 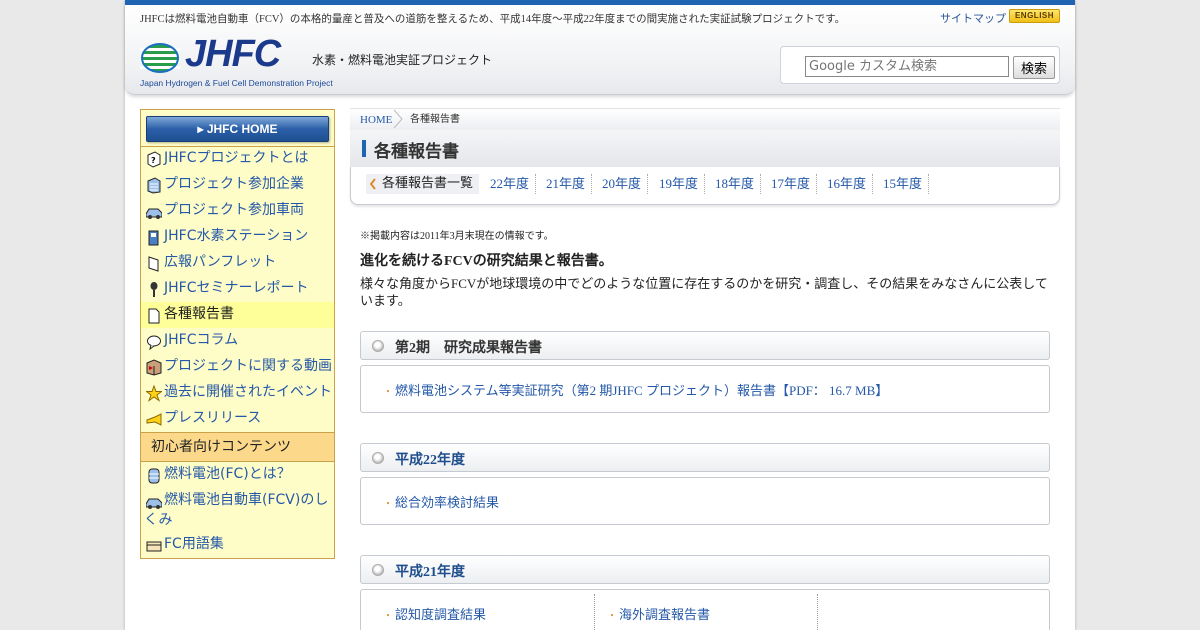 I want to click on sidebar-item-fcv-mechanism: 燃料電池自動車(FCV)のしくみ, so click(x=237, y=510).